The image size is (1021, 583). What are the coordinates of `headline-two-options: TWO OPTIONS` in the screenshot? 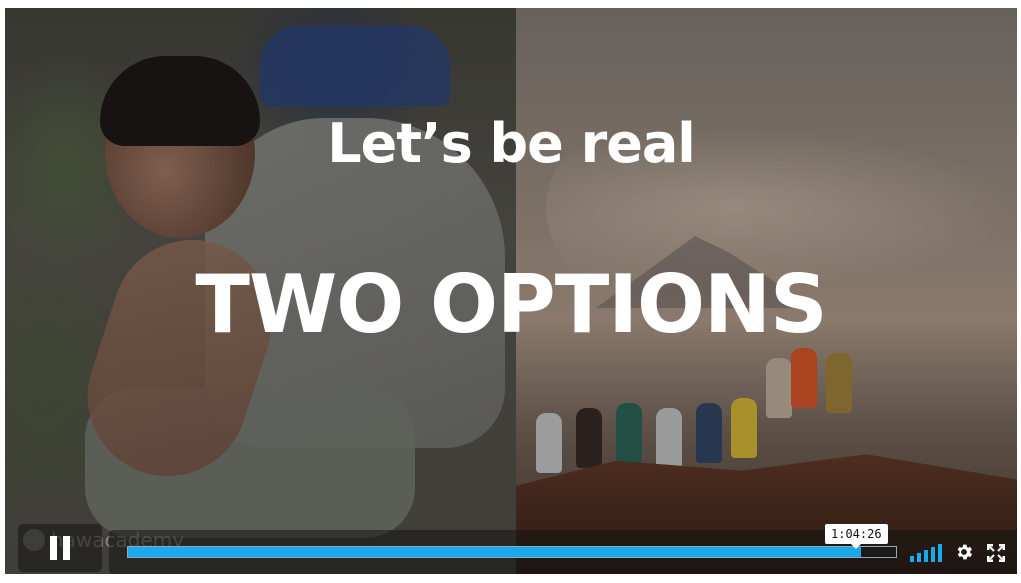 It's located at (511, 304).